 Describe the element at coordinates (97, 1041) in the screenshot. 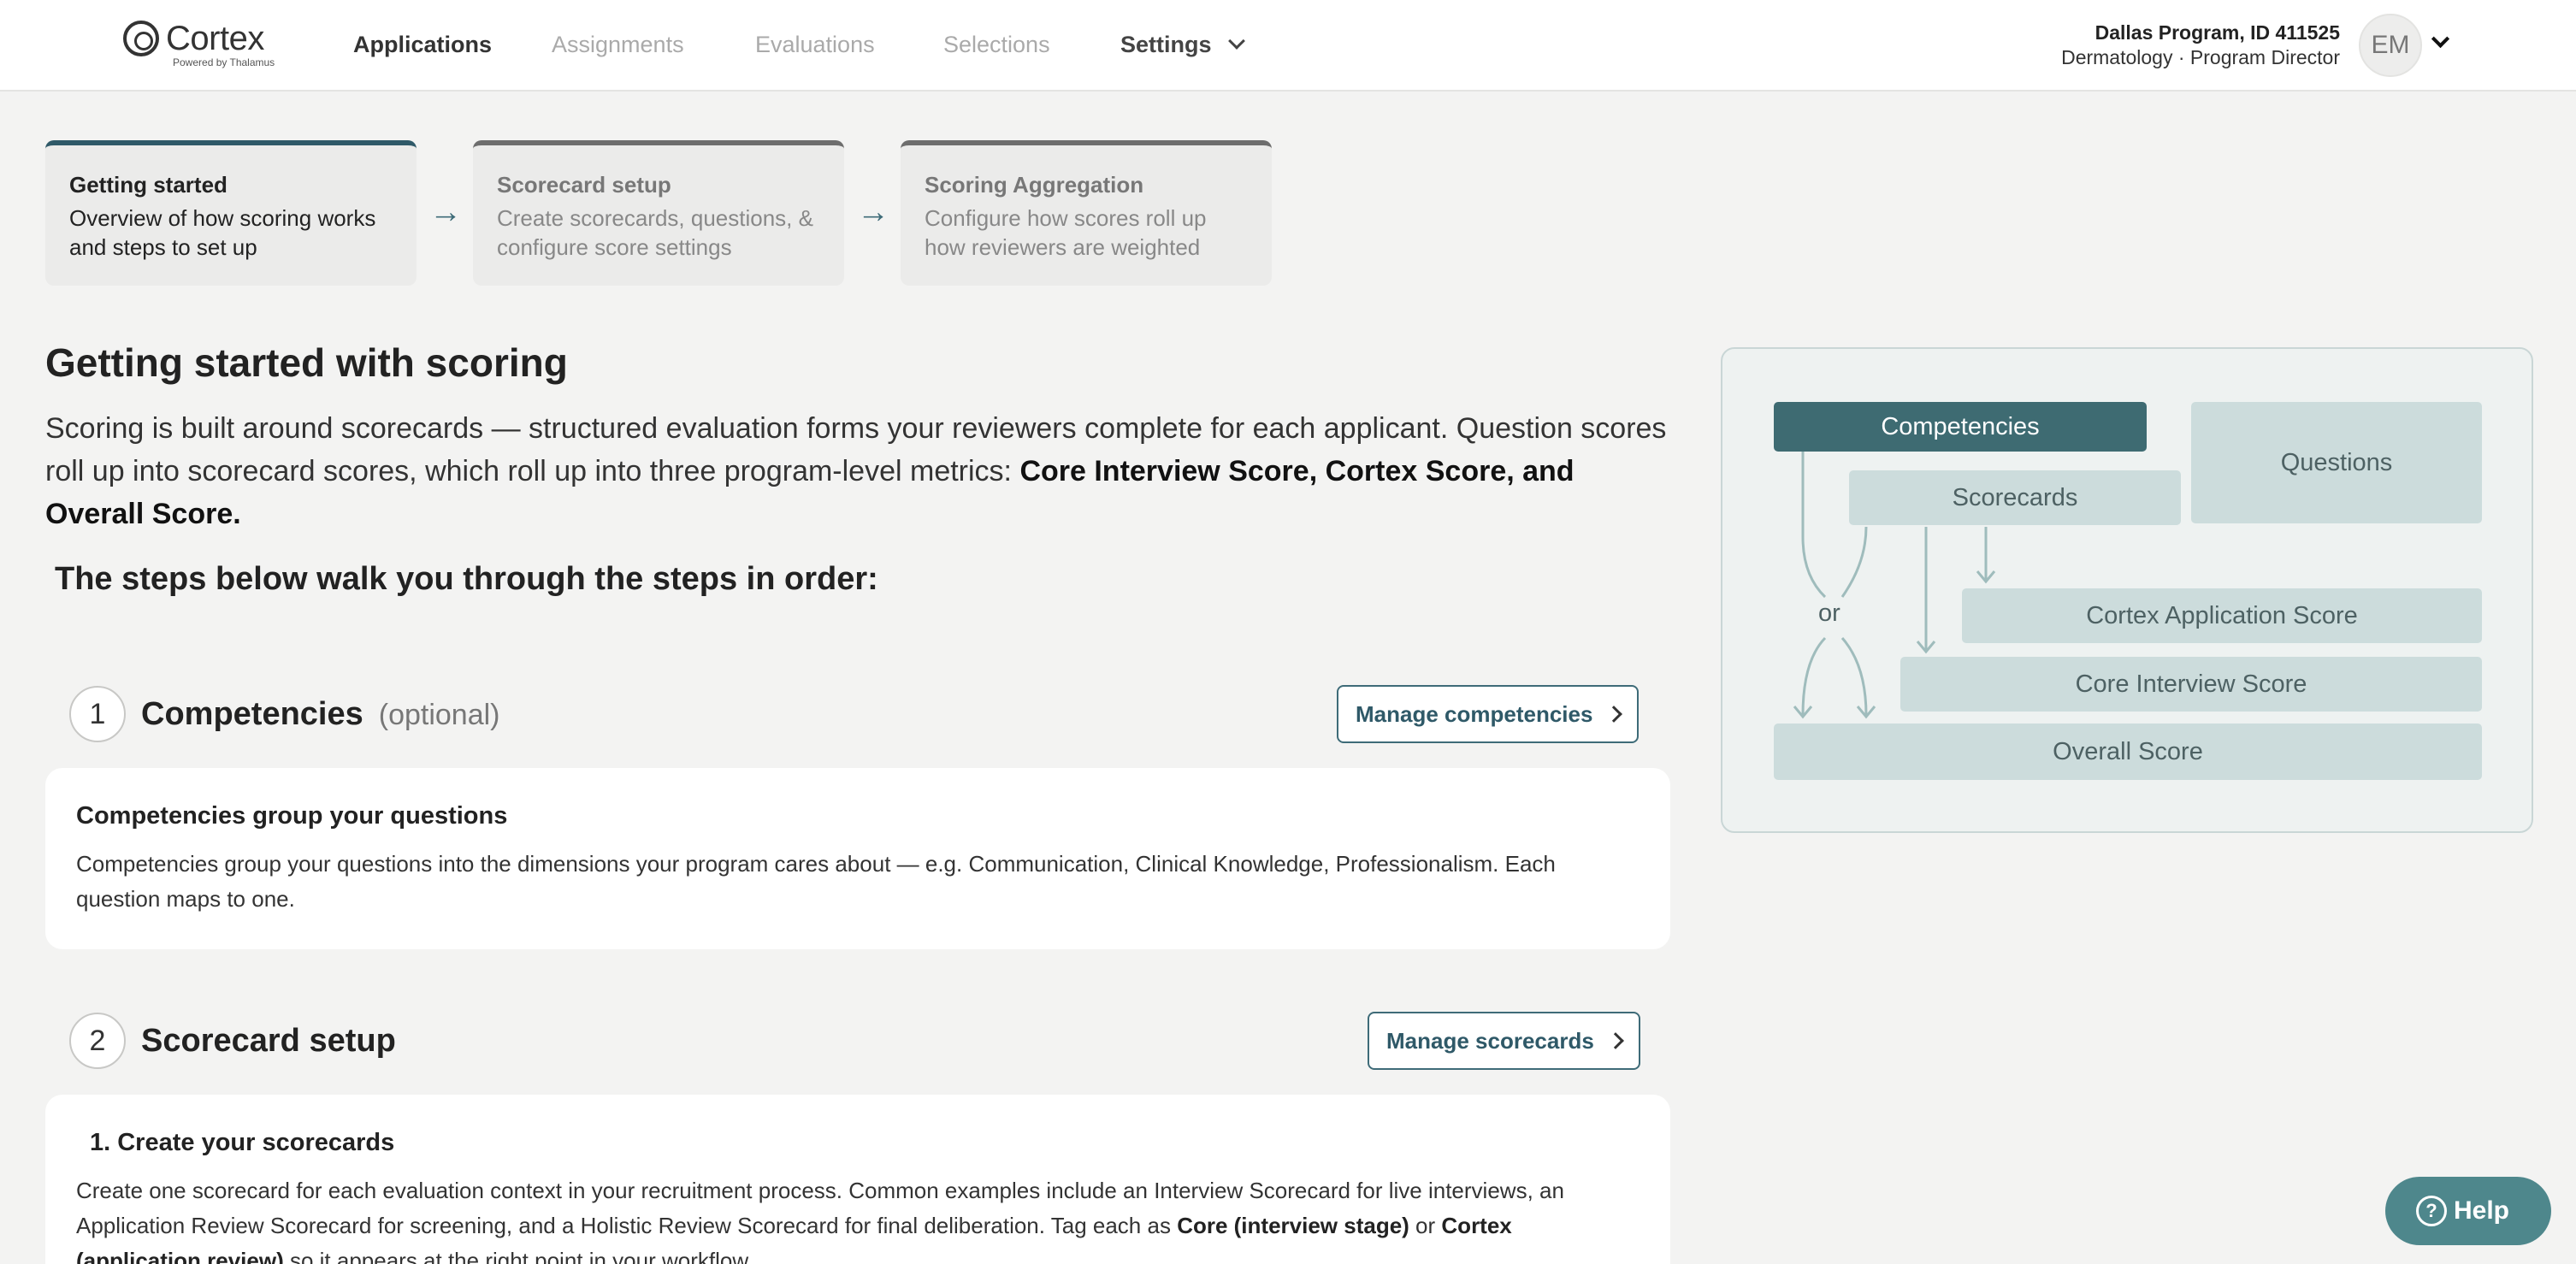

I see `section-number: 2` at that location.